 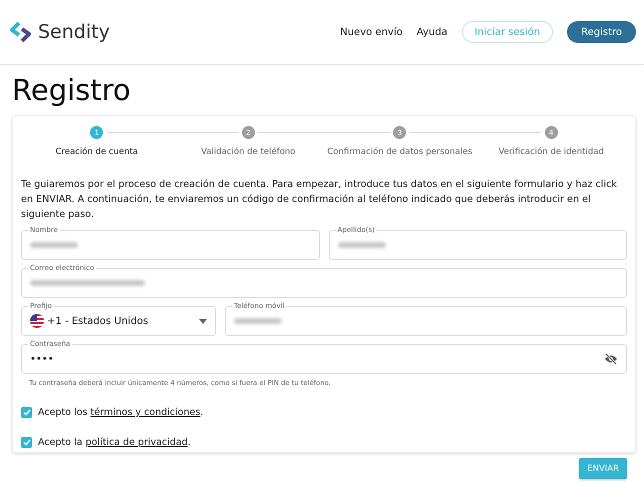 I want to click on flag-icon, so click(x=37, y=321).